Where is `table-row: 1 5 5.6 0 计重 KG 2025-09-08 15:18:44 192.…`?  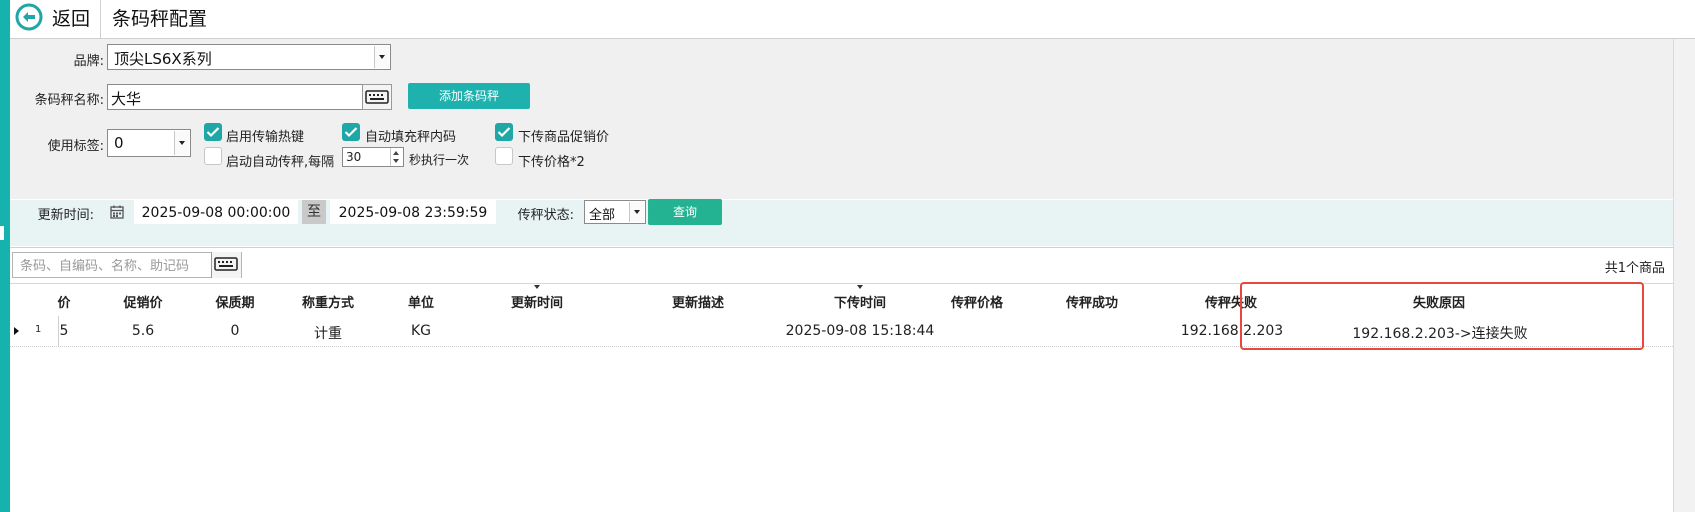
table-row: 1 5 5.6 0 计重 KG 2025-09-08 15:18:44 192.… is located at coordinates (841, 331).